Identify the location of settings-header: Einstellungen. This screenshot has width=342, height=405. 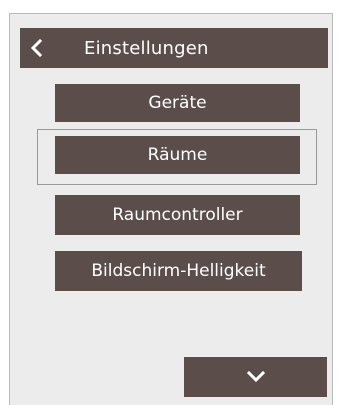
(174, 48).